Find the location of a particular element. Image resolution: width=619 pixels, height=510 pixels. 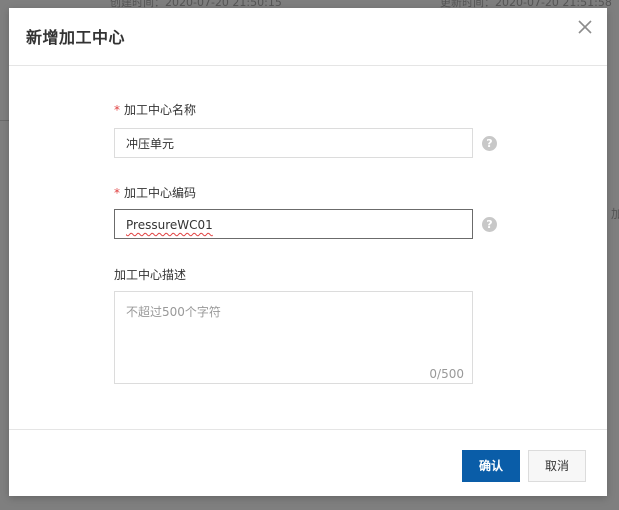

code-help-icon: ? is located at coordinates (489, 224).